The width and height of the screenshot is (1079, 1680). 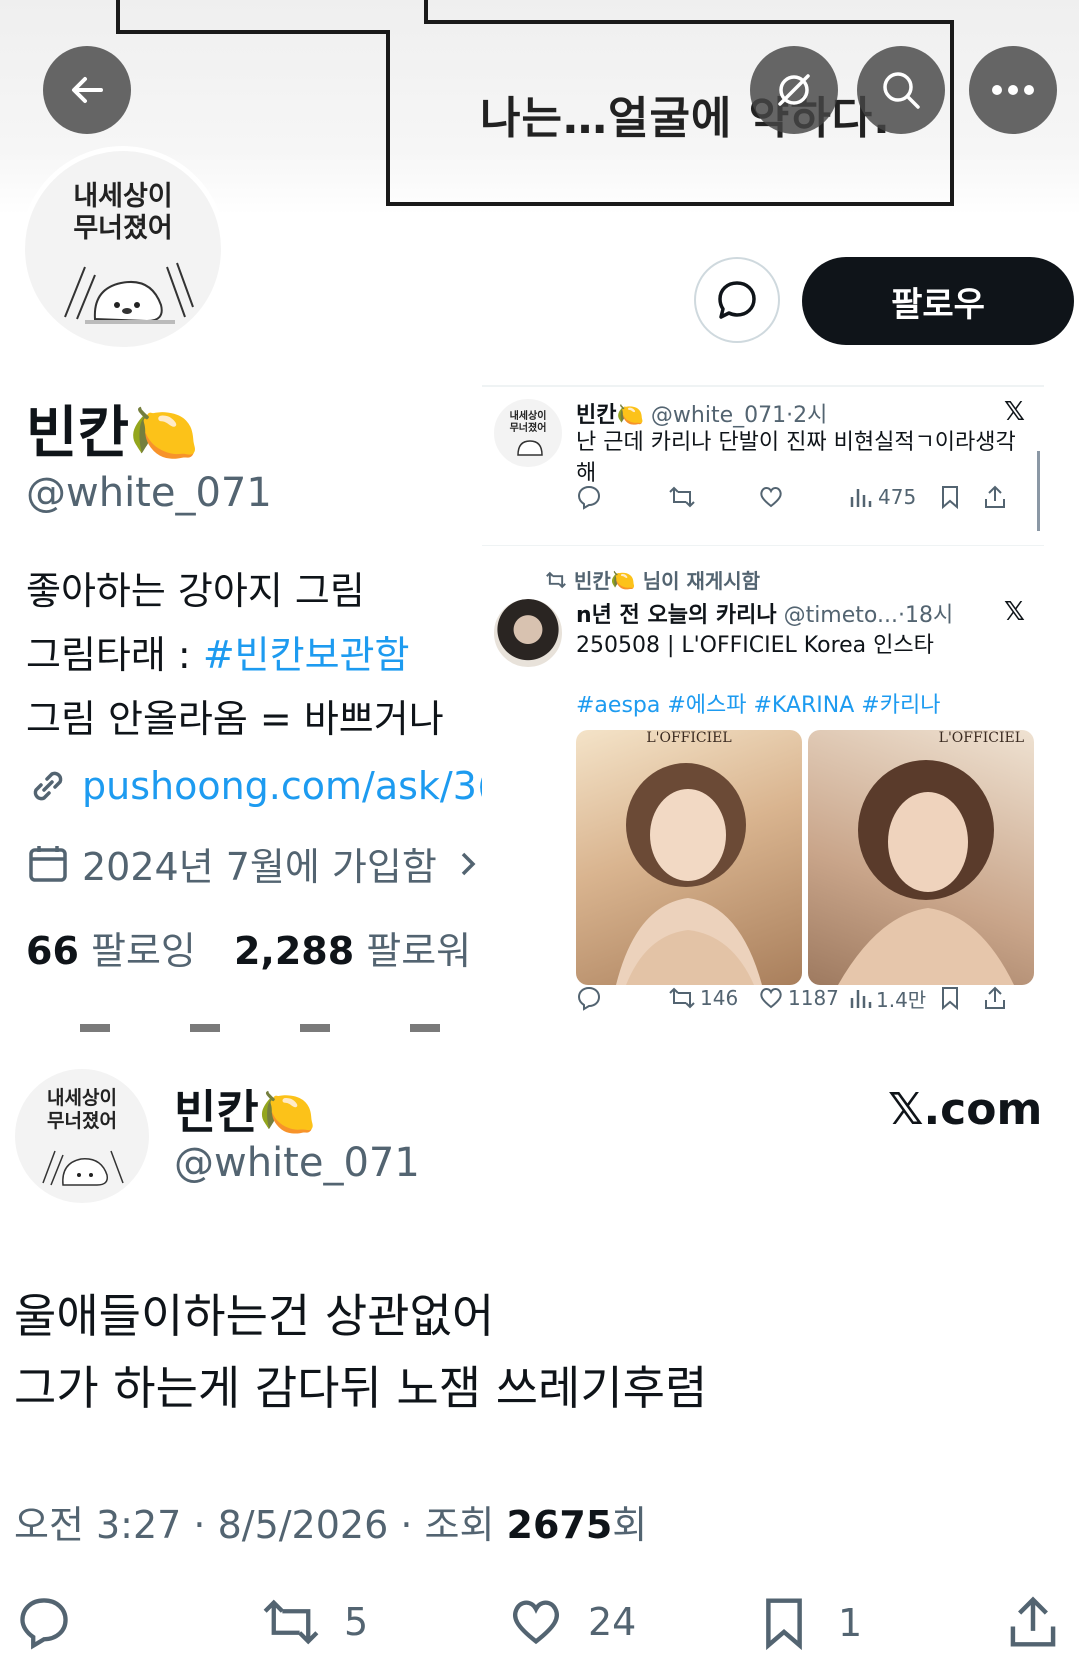 What do you see at coordinates (123, 213) in the screenshot?
I see `avatar-caption: 내세상이 무너졌어` at bounding box center [123, 213].